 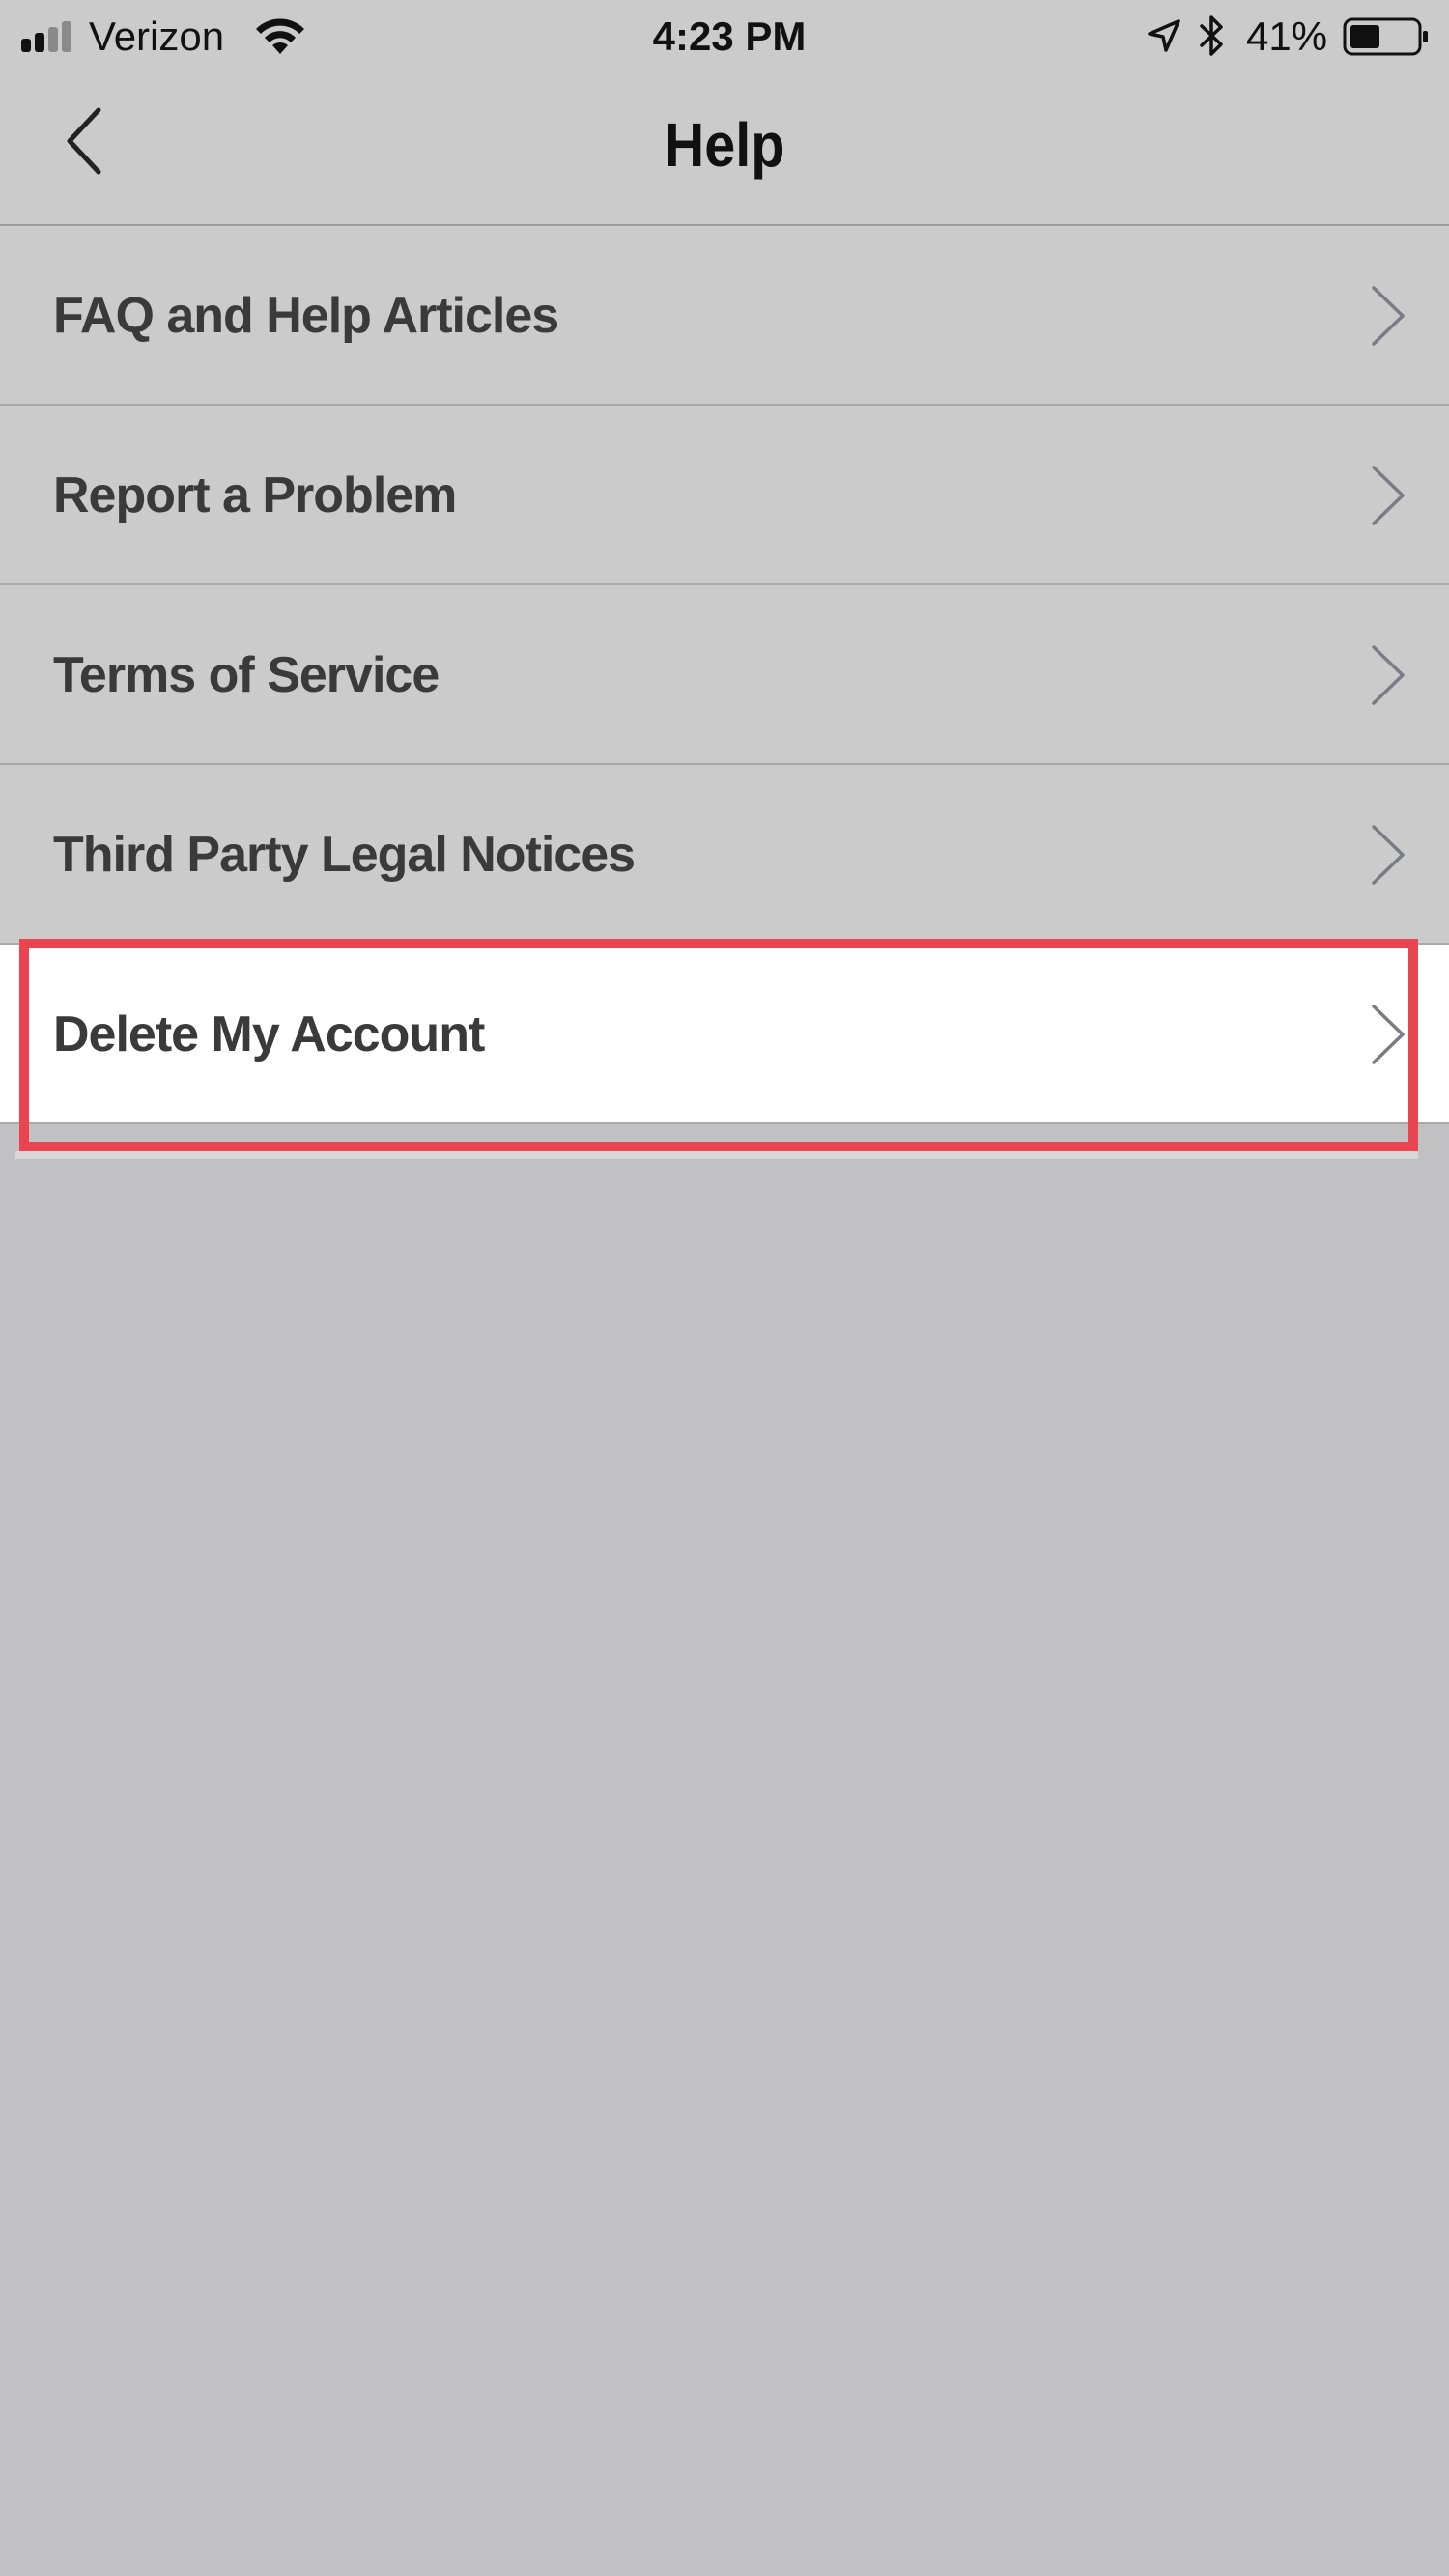 I want to click on menu-item-label: Report a Problem, so click(x=255, y=495).